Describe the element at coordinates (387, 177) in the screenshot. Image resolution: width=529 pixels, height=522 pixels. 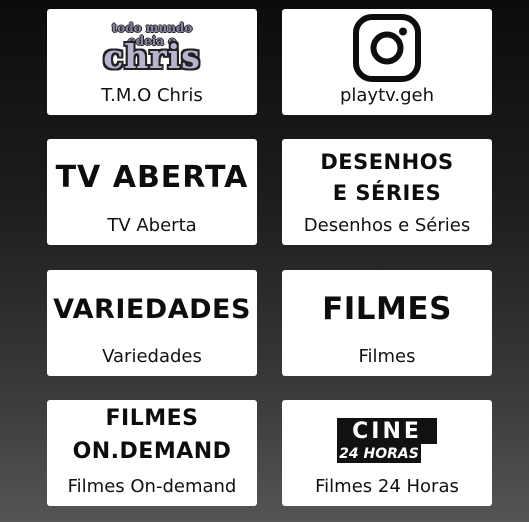
I see `desenhos-series-logo: DESENHOS E SÉRIES` at that location.